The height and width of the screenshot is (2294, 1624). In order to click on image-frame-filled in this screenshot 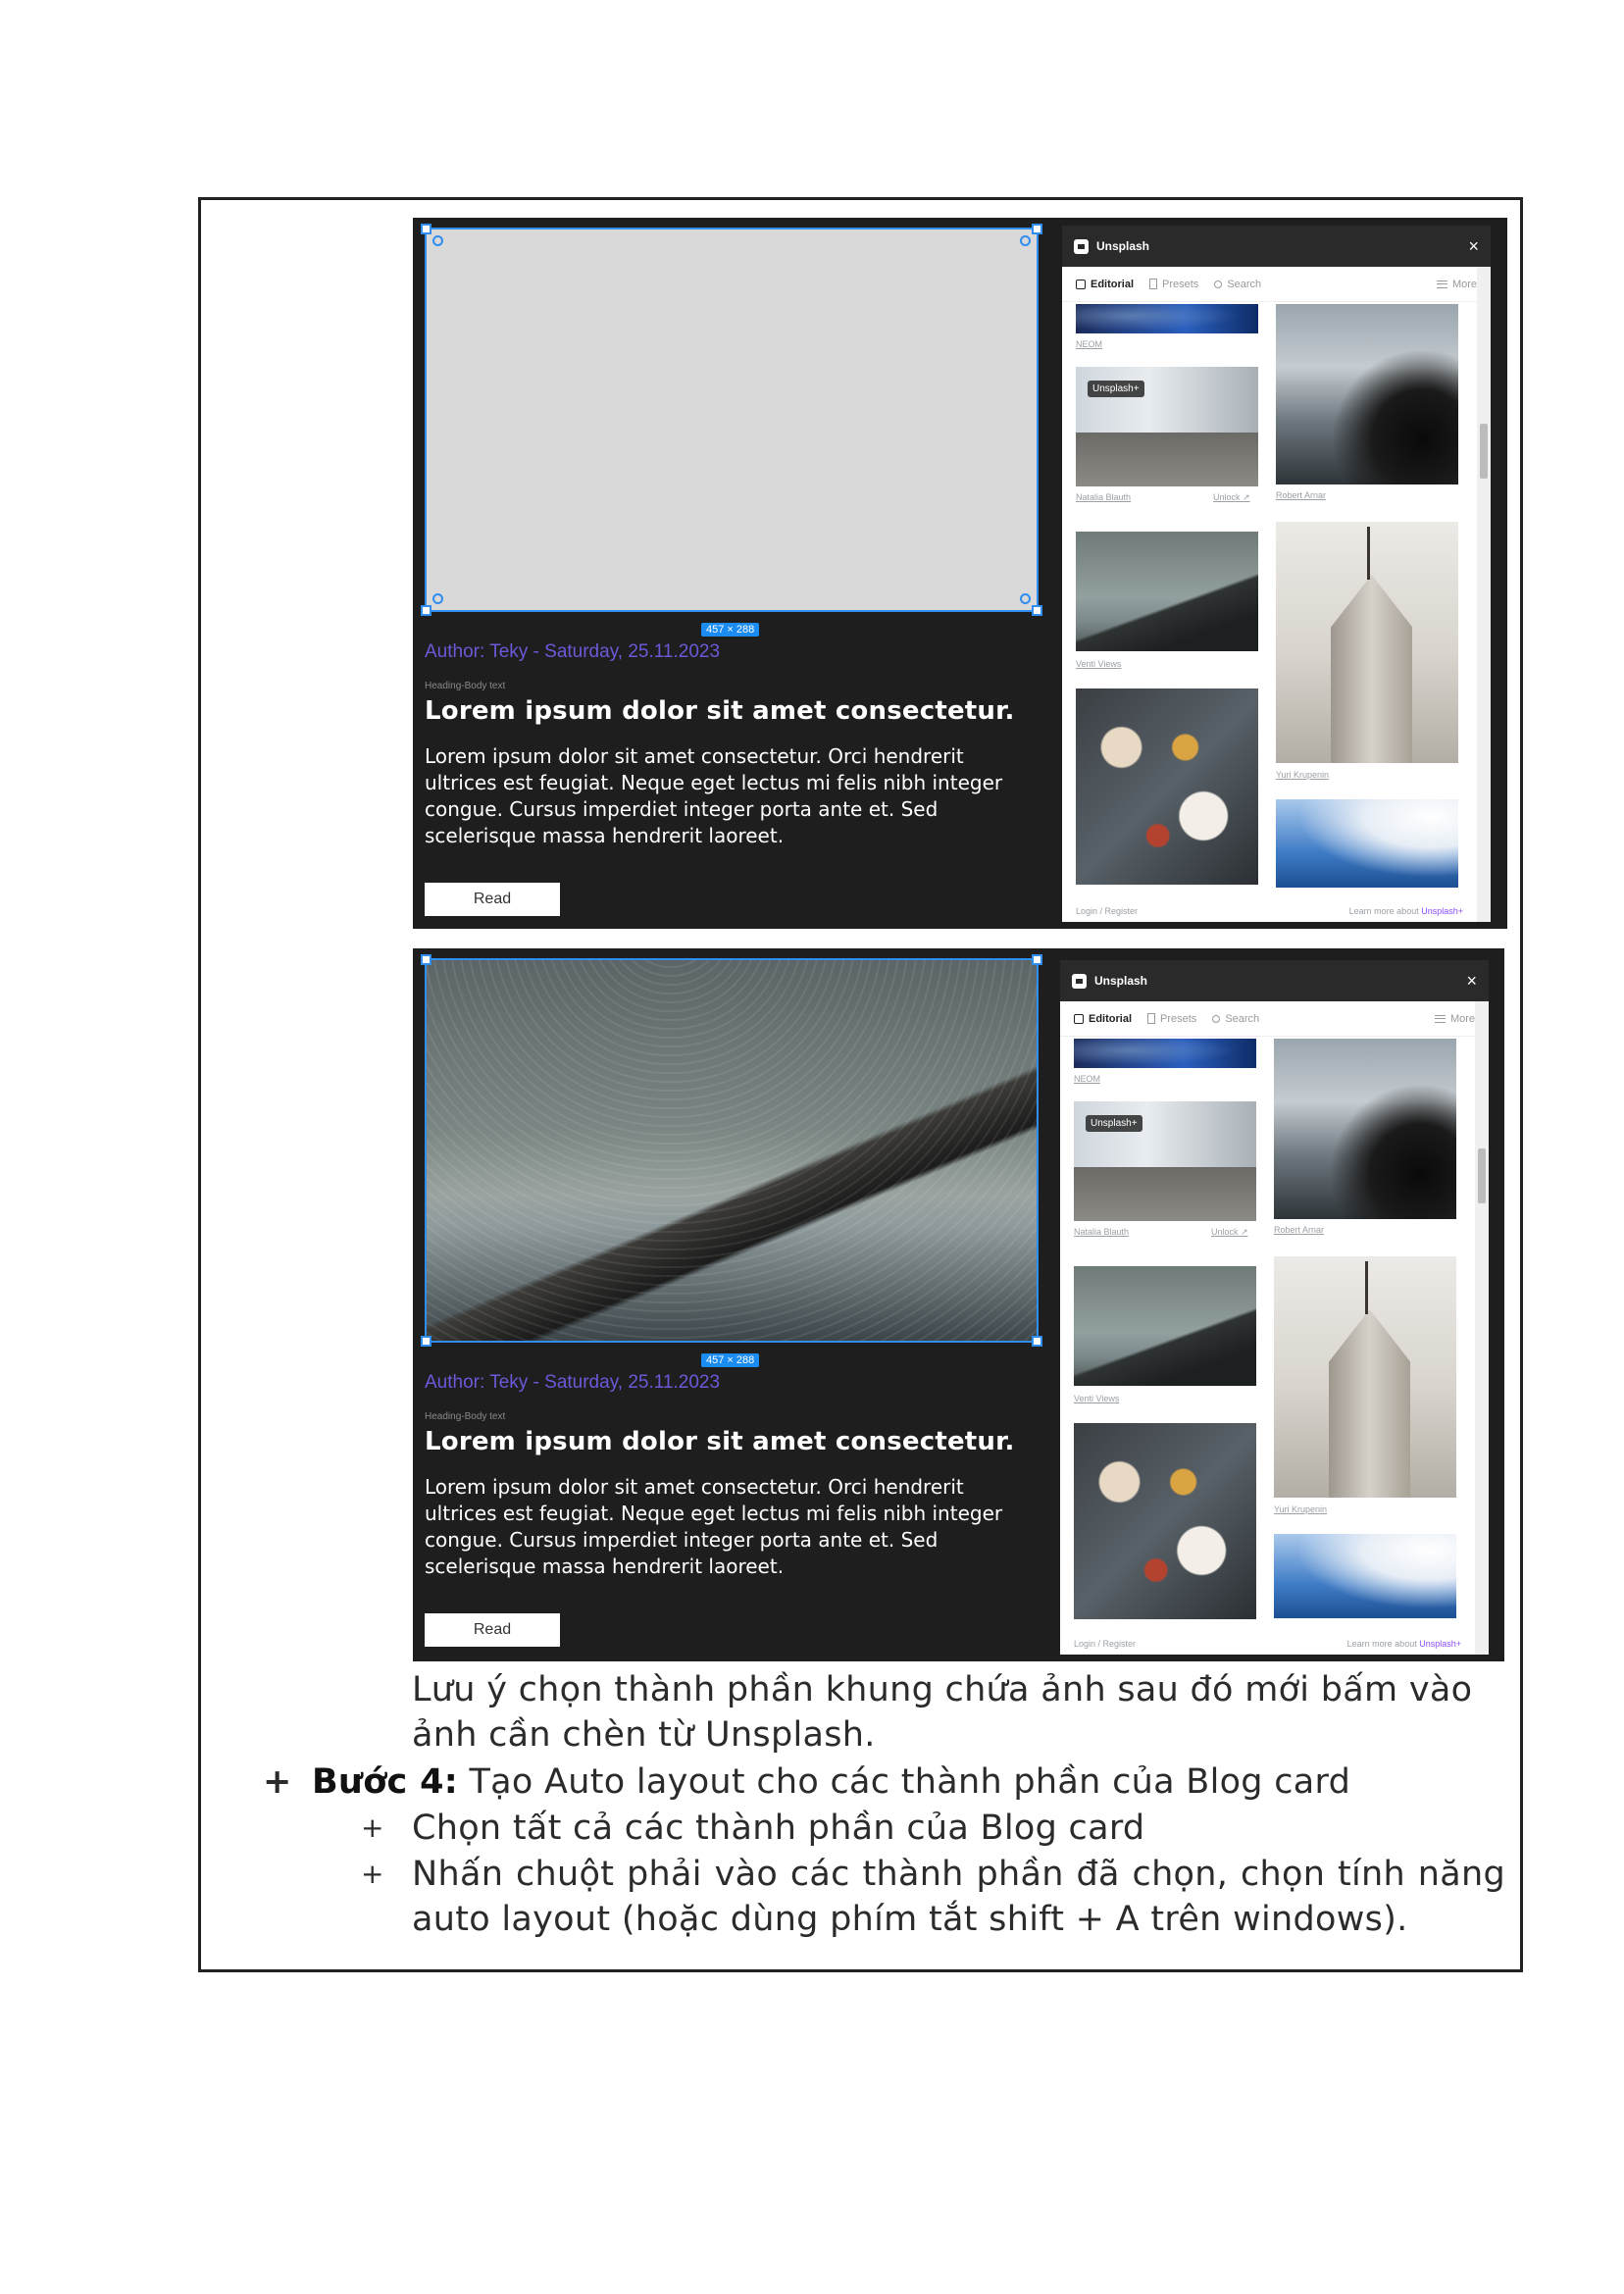, I will do `click(731, 1150)`.